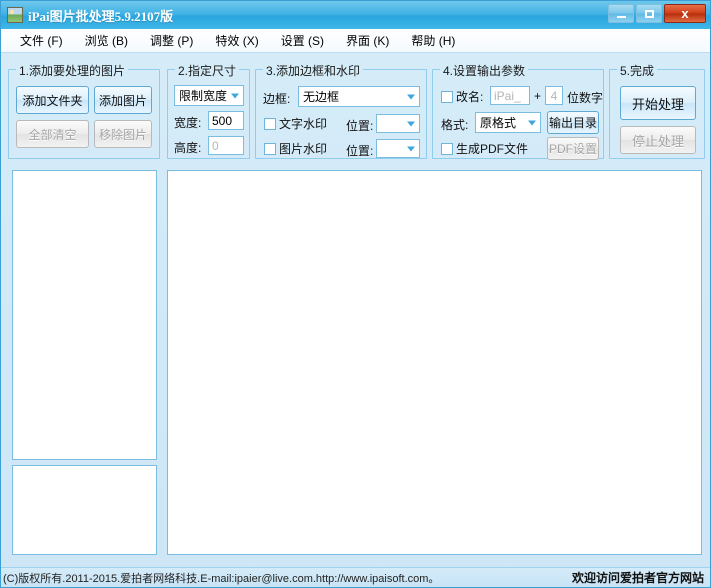  Describe the element at coordinates (303, 124) in the screenshot. I see `text-watermark-label: 文字水印` at that location.